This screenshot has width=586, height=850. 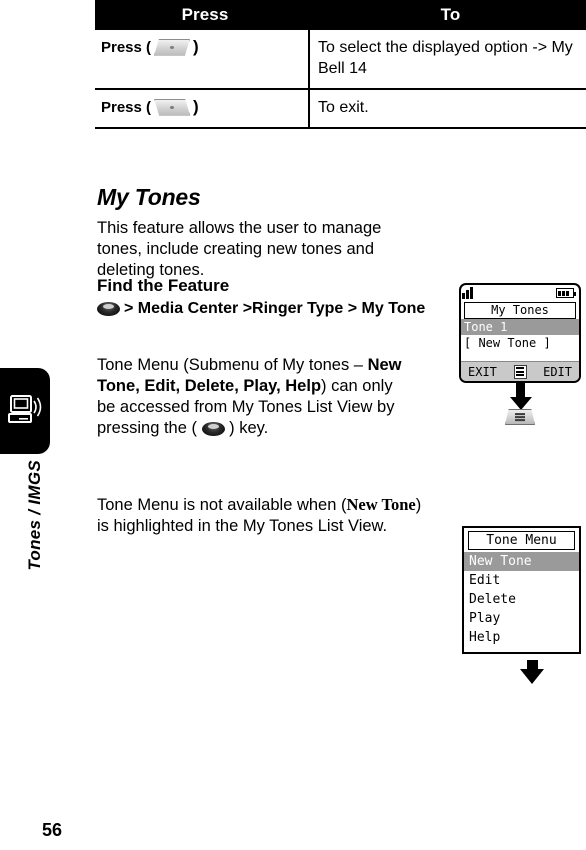 What do you see at coordinates (520, 293) in the screenshot?
I see `phone-status-bar` at bounding box center [520, 293].